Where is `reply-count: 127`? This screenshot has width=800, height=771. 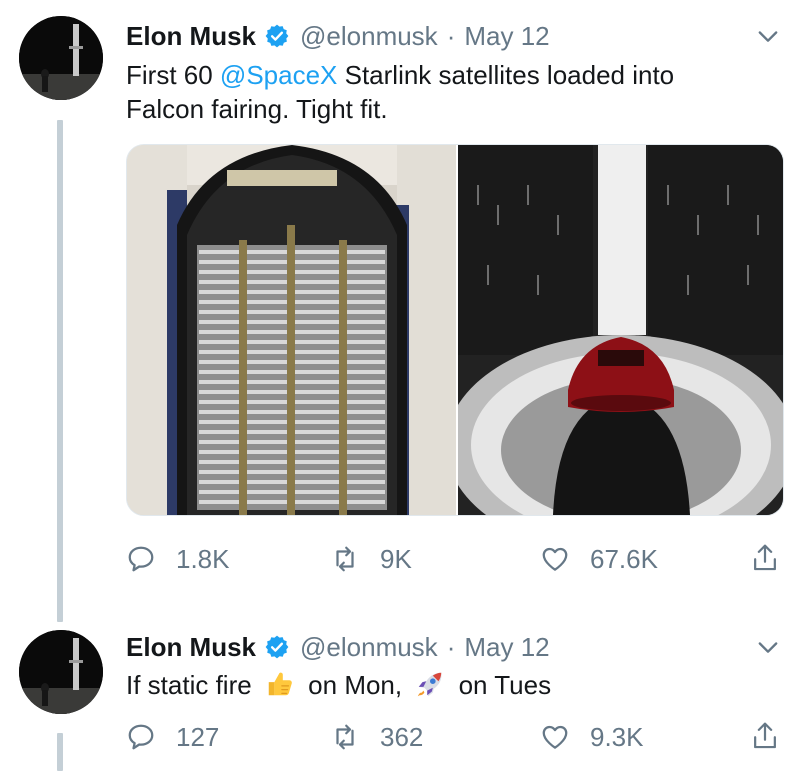 reply-count: 127 is located at coordinates (198, 736).